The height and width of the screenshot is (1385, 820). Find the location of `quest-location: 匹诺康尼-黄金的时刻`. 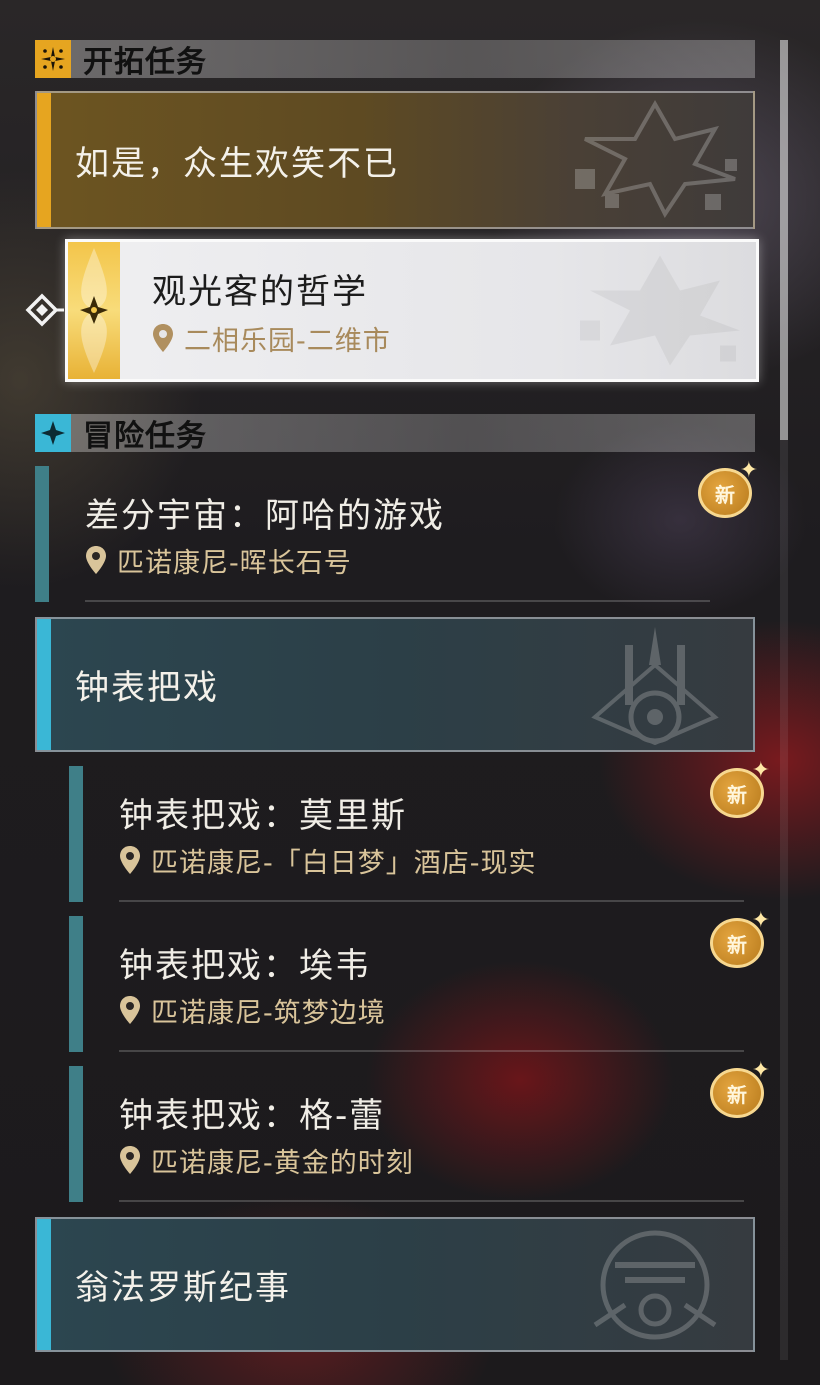

quest-location: 匹诺康尼-黄金的时刻 is located at coordinates (266, 1160).